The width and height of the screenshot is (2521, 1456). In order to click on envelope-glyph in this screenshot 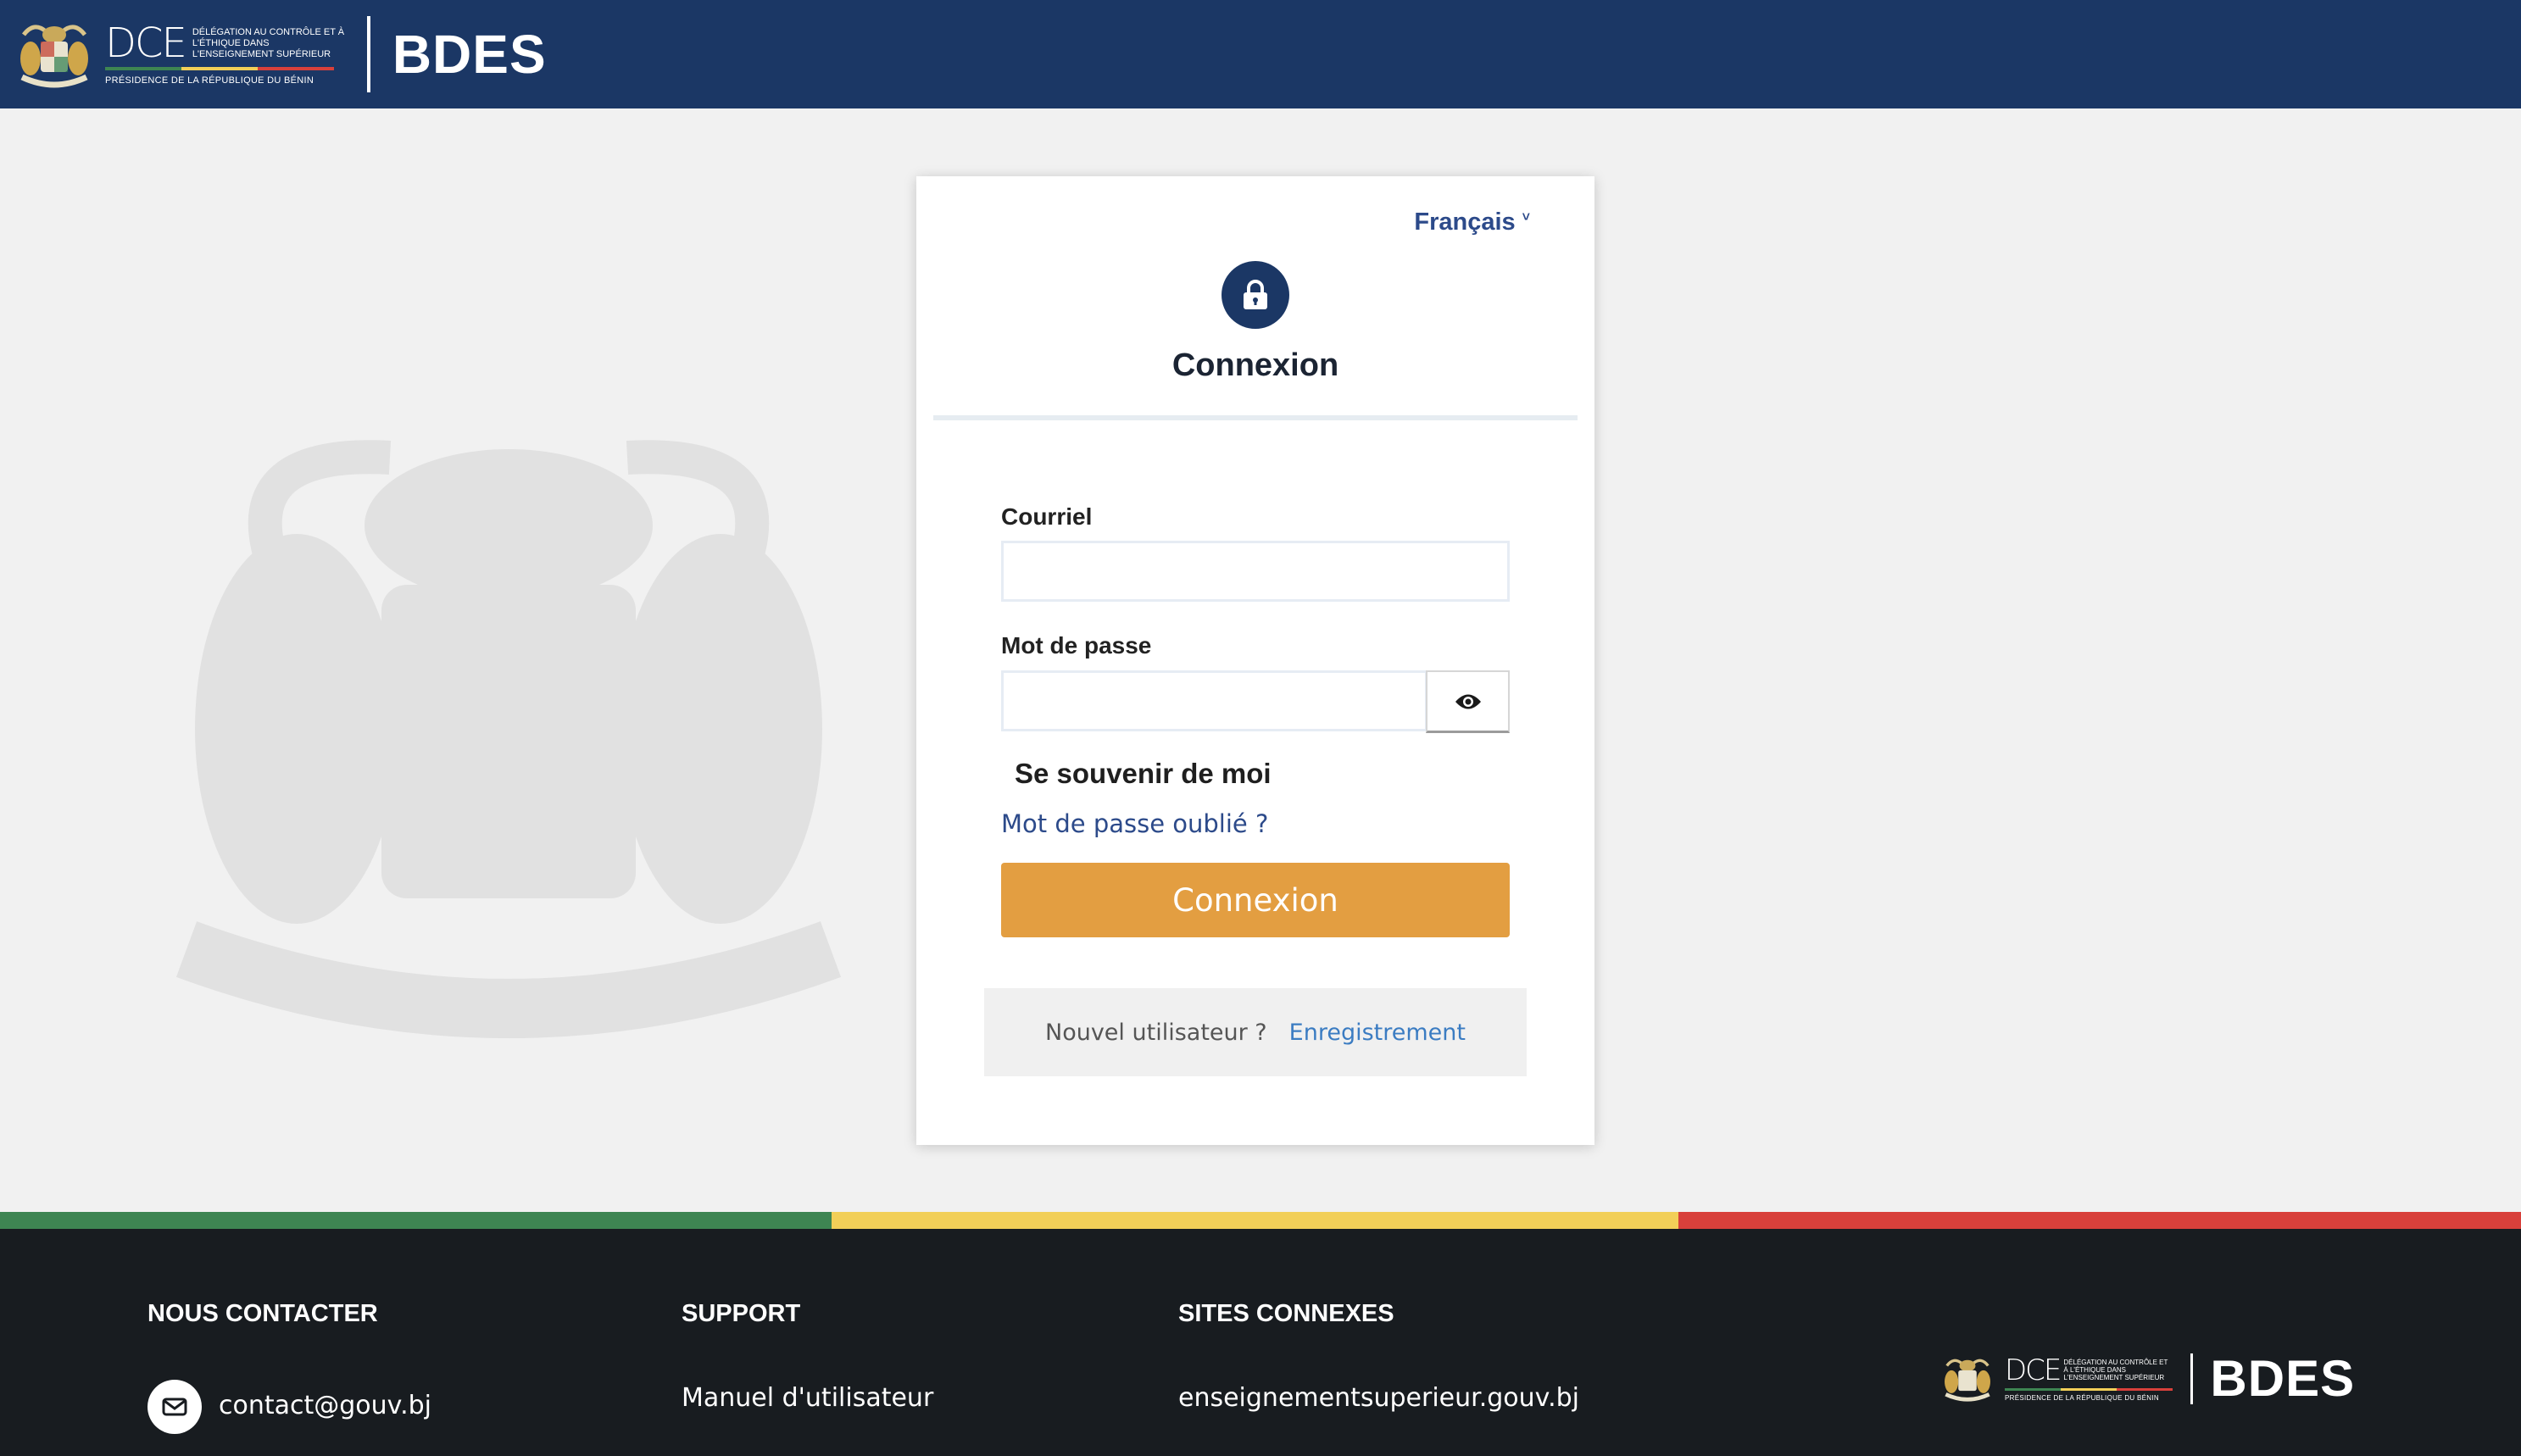, I will do `click(174, 1407)`.